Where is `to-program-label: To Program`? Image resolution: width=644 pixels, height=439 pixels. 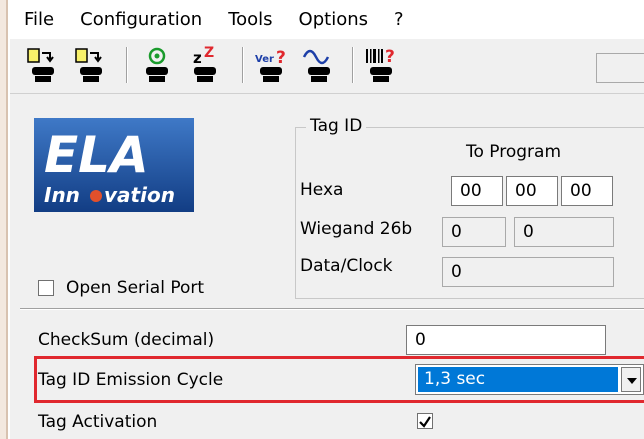 to-program-label: To Program is located at coordinates (514, 152).